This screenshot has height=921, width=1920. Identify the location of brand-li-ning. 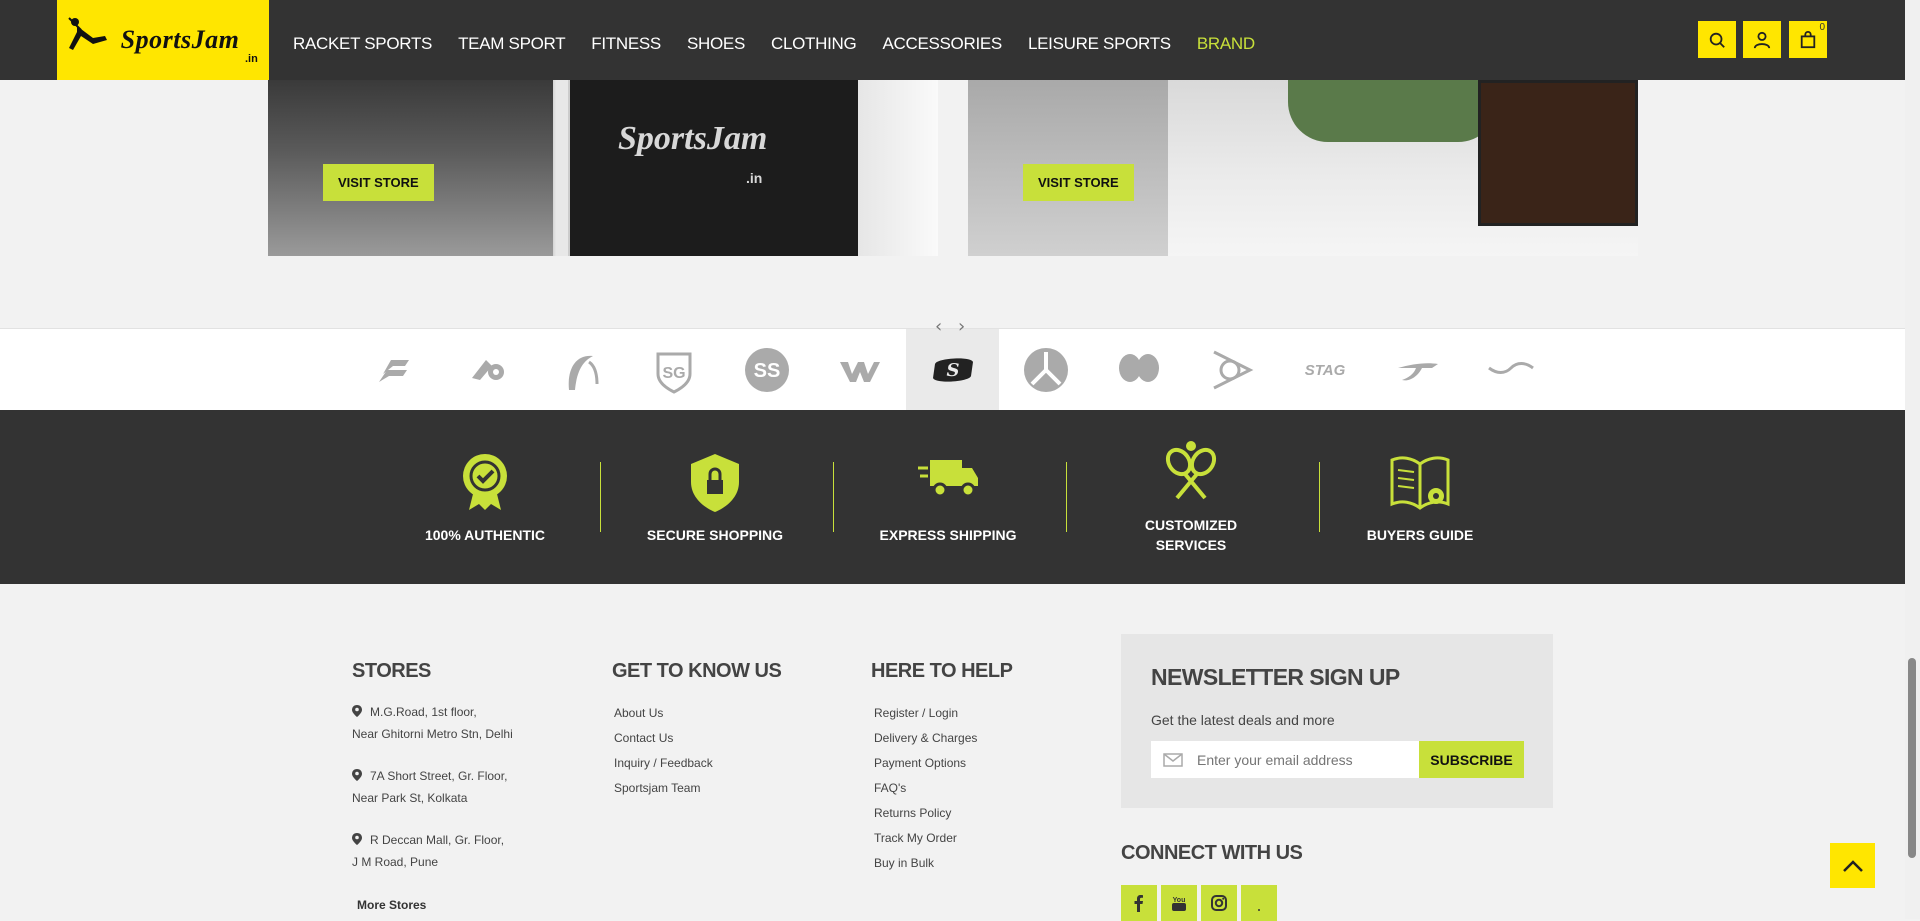
(1510, 370).